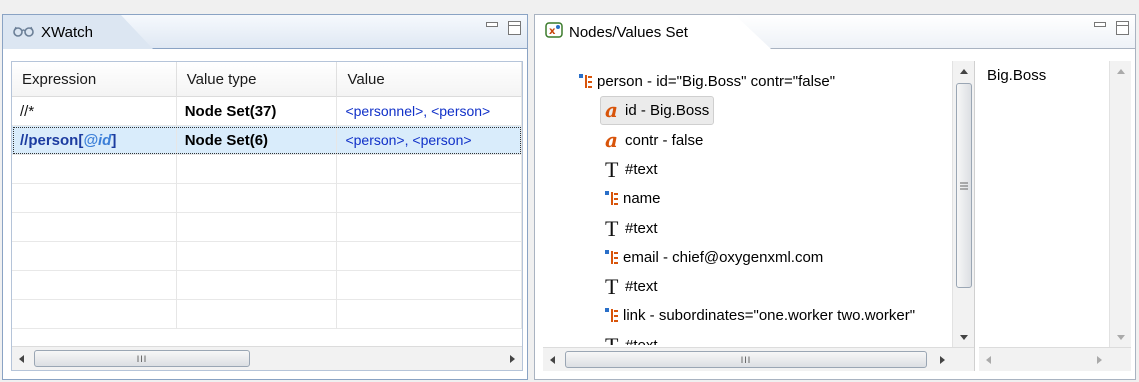  I want to click on expression-cell: //*, so click(94, 111).